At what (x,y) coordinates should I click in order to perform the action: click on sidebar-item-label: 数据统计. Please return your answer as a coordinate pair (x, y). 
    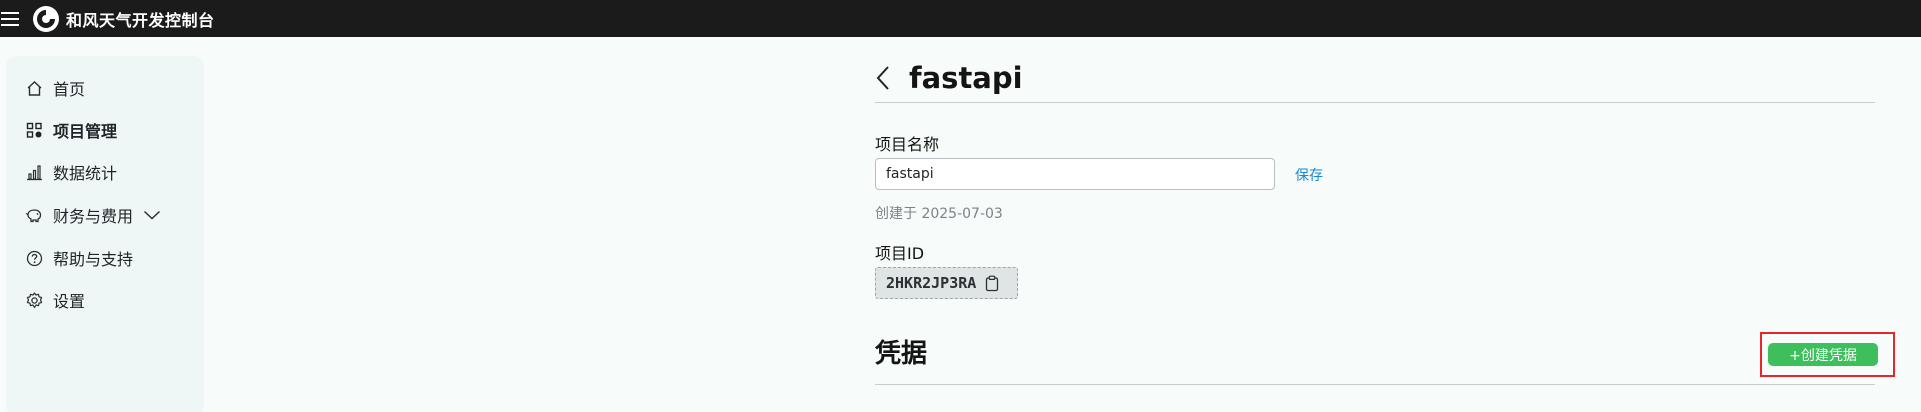
    Looking at the image, I should click on (85, 173).